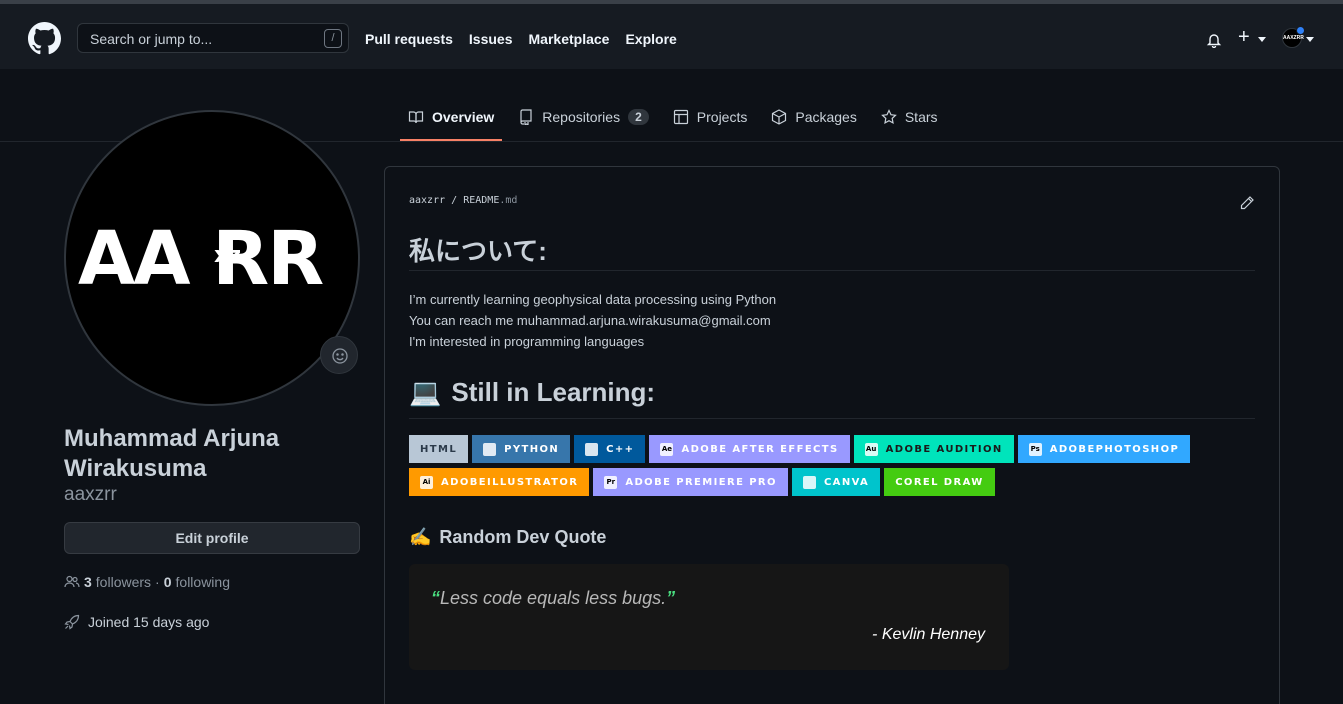 This screenshot has width=1343, height=704. What do you see at coordinates (426, 482) in the screenshot?
I see `badge-logo-icon: Ai` at bounding box center [426, 482].